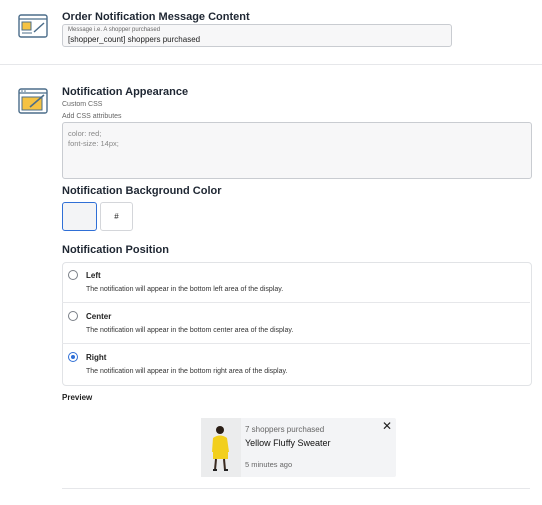  Describe the element at coordinates (73, 357) in the screenshot. I see `radio-right` at that location.